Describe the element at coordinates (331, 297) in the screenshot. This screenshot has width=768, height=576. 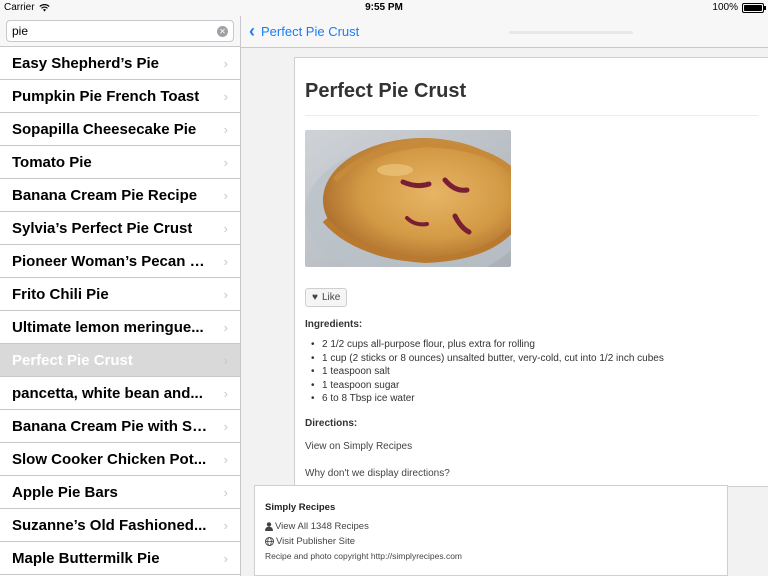
I see `like-label: Like` at that location.